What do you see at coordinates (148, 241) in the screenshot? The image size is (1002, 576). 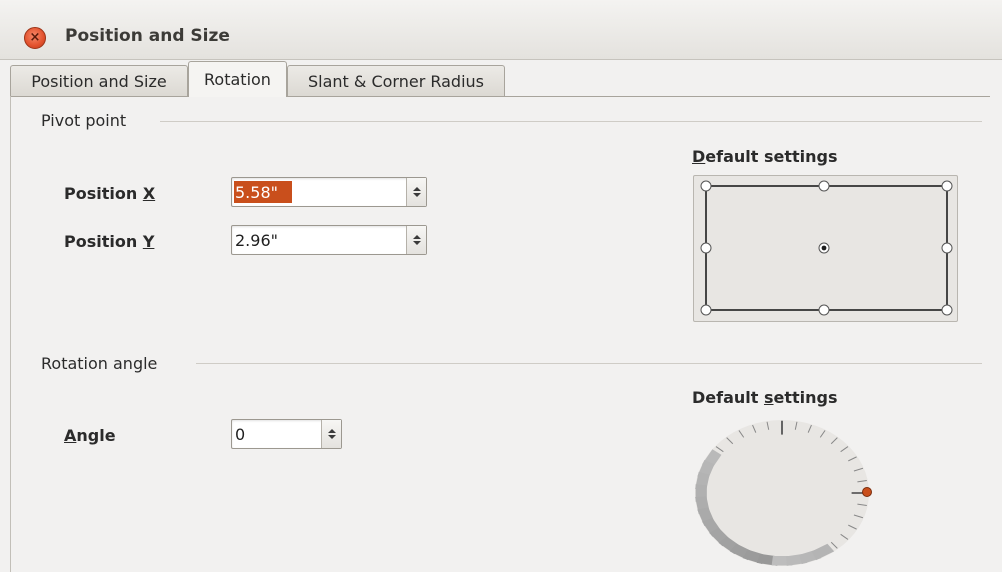 I see `position-y-mnemonic: Y` at bounding box center [148, 241].